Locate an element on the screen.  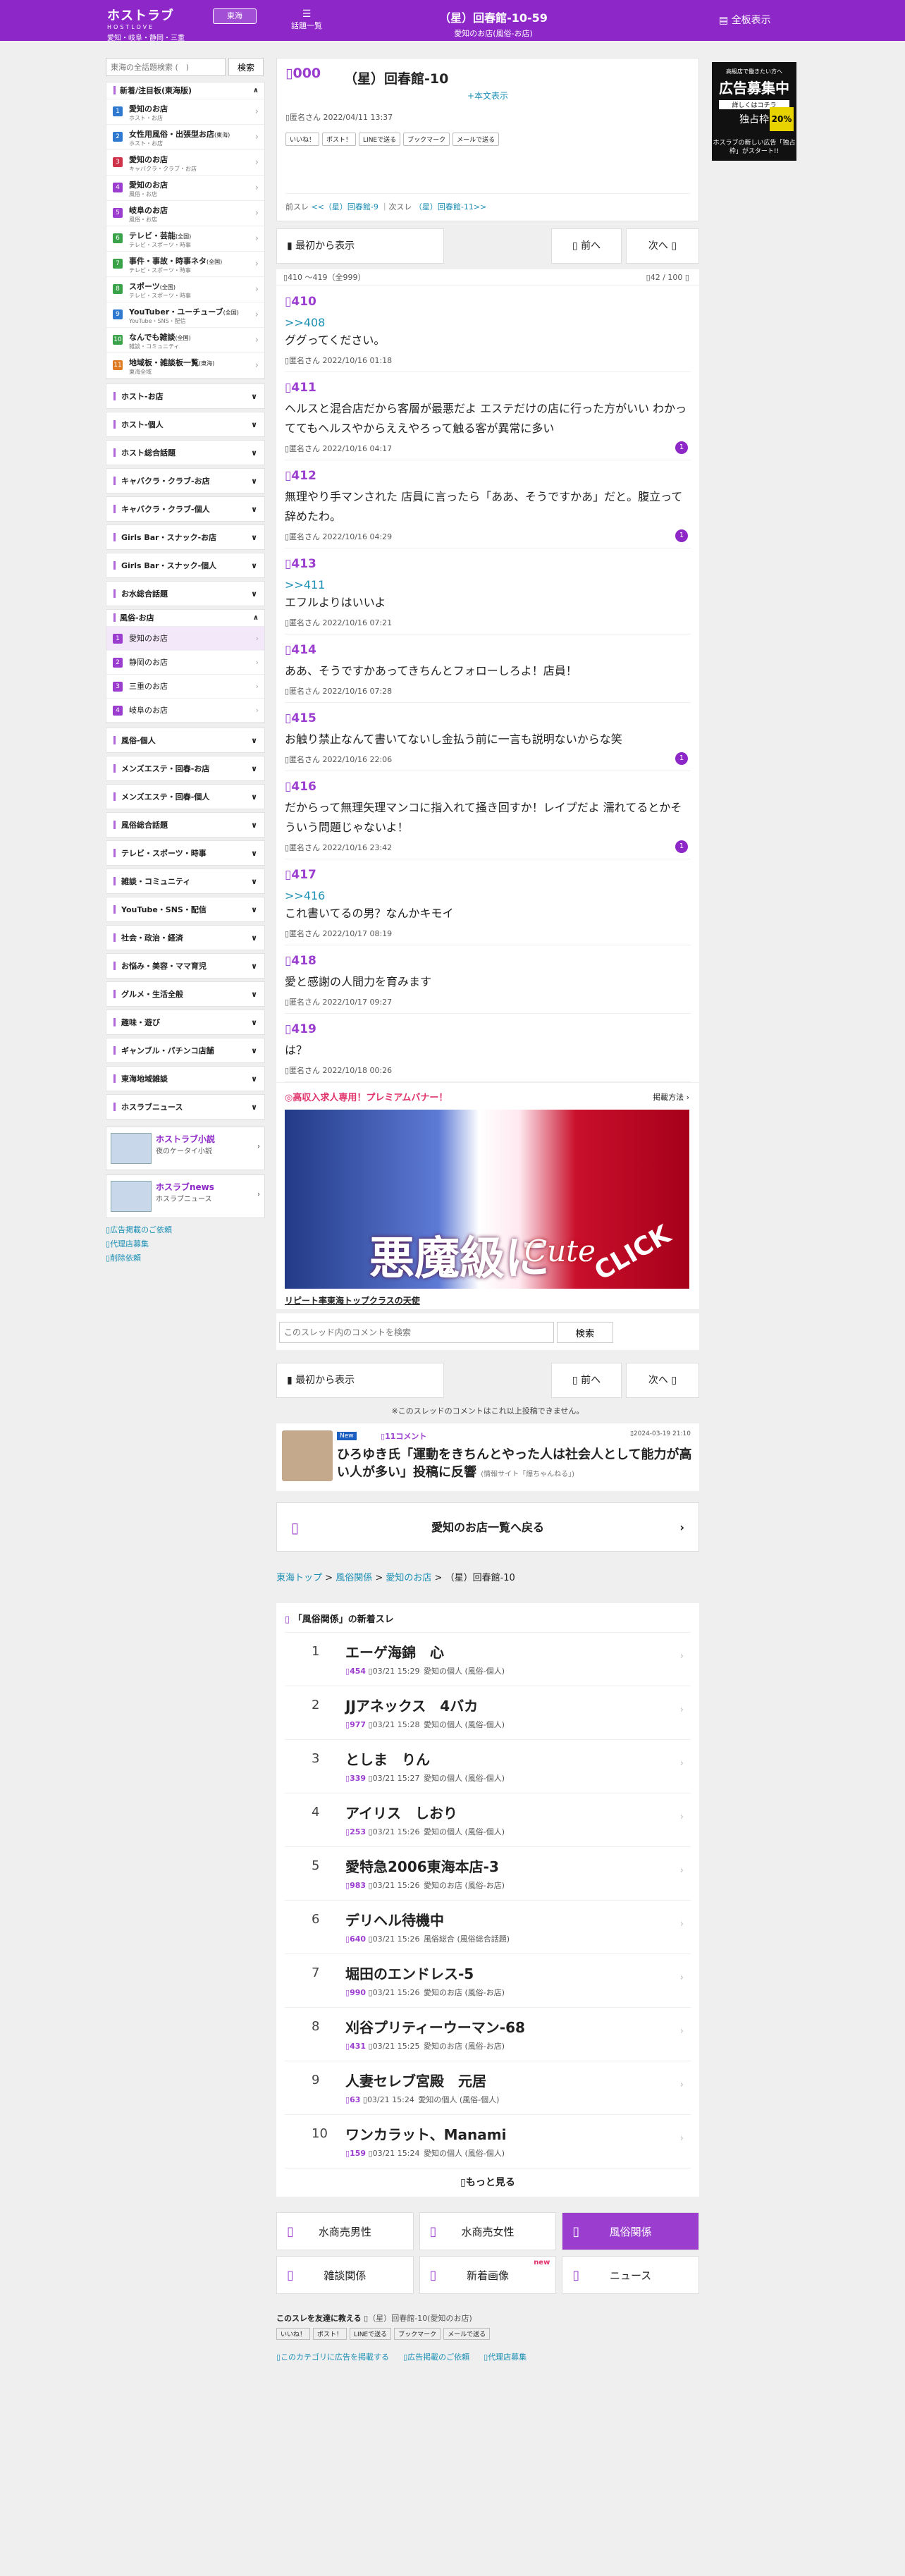
sidebar-item: 3 愛知のお店 キャバクラ・クラブ・お店 › is located at coordinates (185, 163).